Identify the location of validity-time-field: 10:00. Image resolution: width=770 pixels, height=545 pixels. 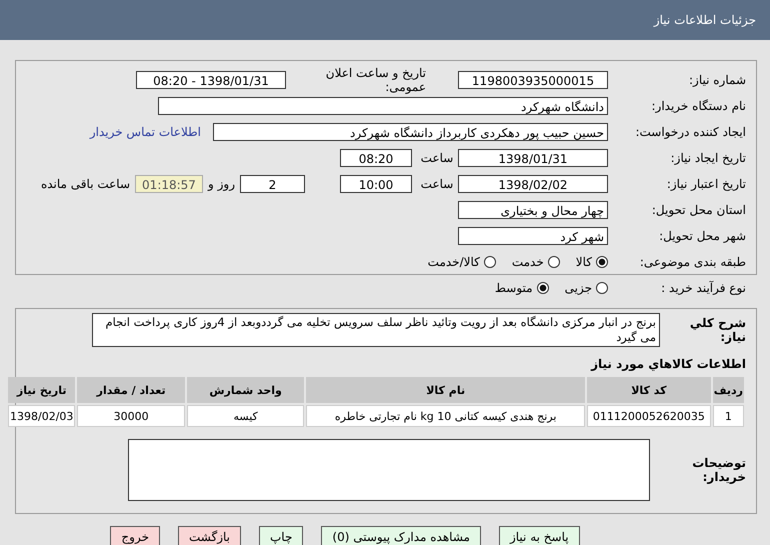
(376, 184).